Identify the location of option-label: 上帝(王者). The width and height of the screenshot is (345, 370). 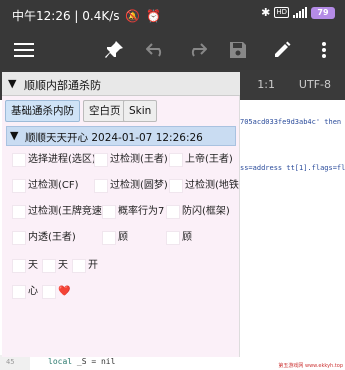
(209, 159).